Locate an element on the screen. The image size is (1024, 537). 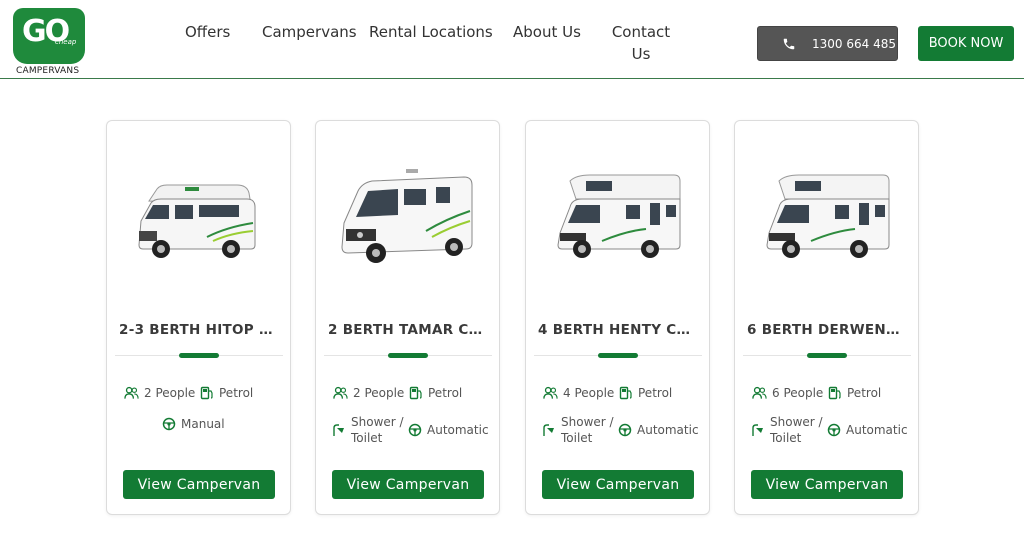
feature-transmission: Manual is located at coordinates (193, 424).